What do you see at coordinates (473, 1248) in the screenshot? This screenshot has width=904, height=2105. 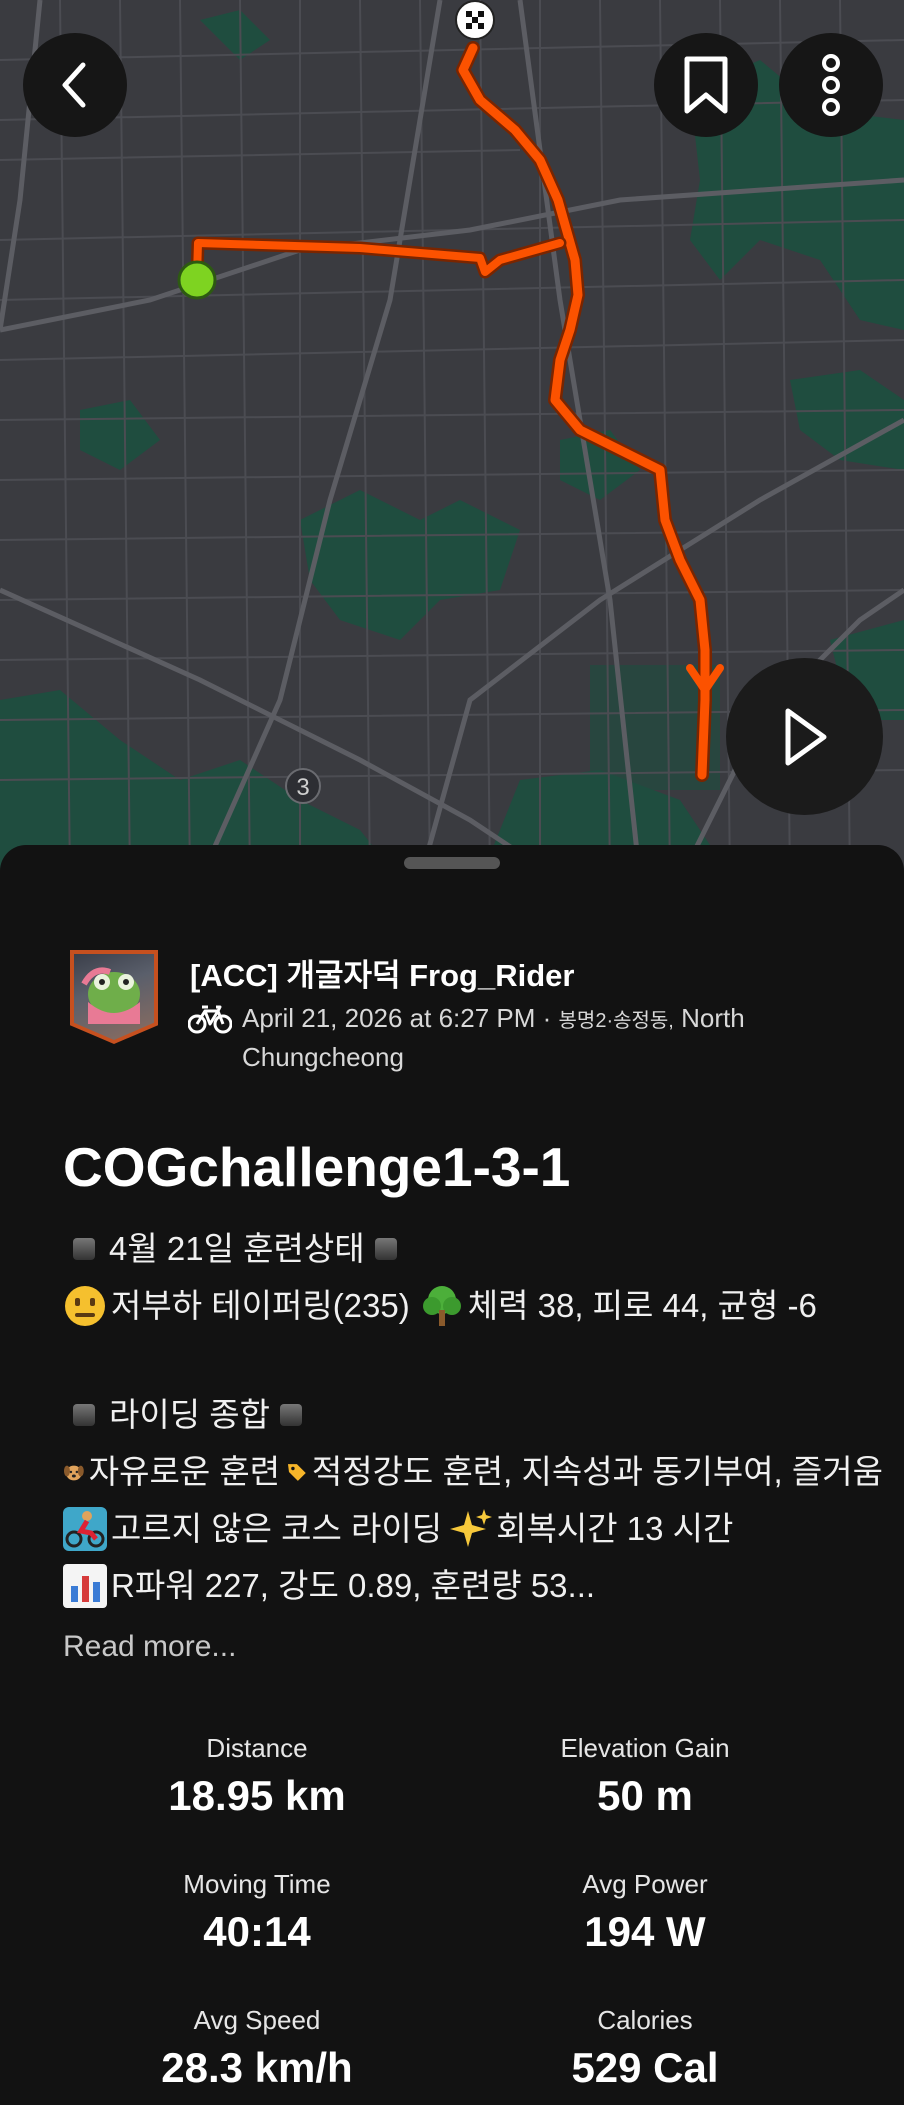 I see `description-line: 4월 21일 훈련상태` at bounding box center [473, 1248].